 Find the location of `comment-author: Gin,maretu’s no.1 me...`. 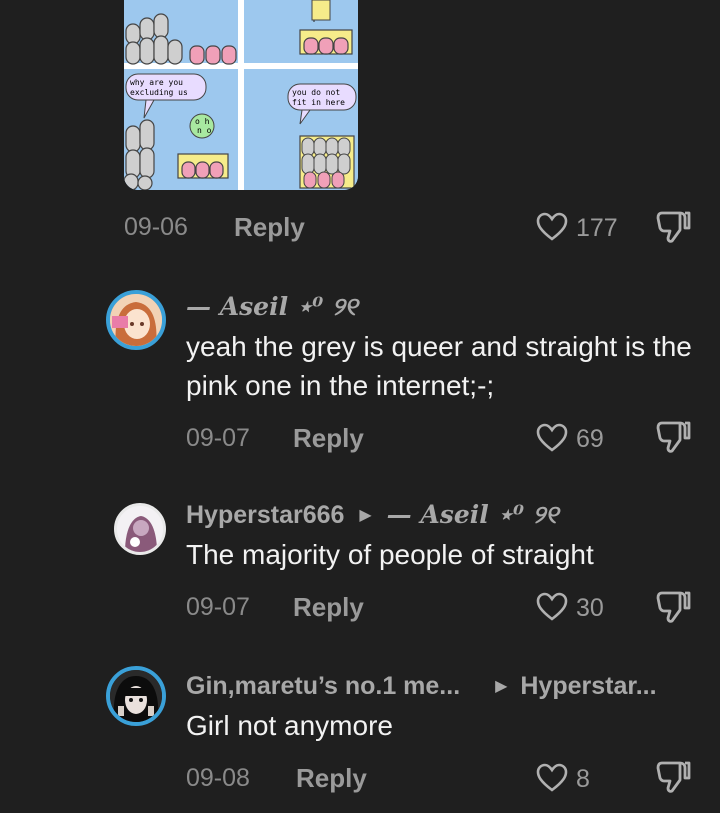

comment-author: Gin,maretu’s no.1 me... is located at coordinates (323, 686).